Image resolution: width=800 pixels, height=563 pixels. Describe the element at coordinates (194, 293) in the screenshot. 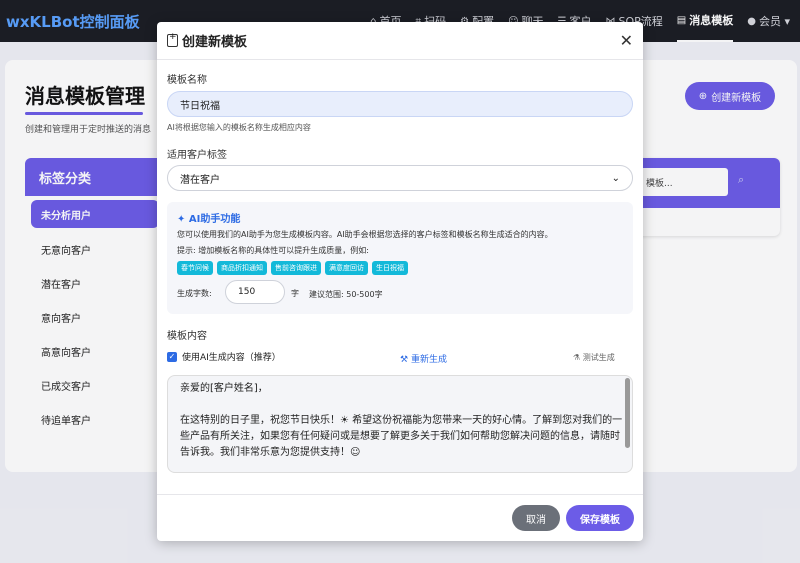

I see `word-count-label: 生成字数:` at that location.